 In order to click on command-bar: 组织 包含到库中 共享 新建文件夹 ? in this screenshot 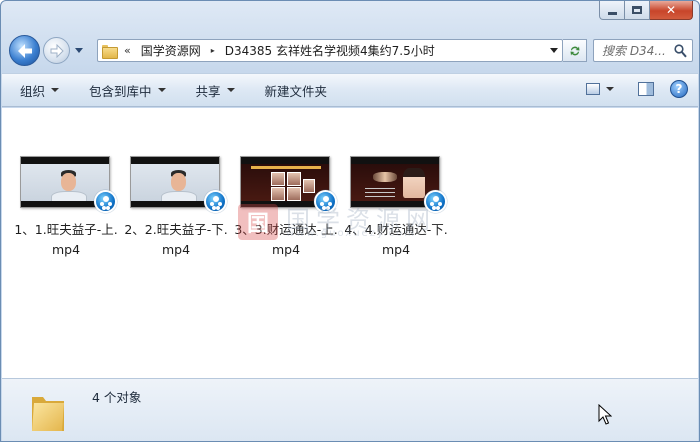, I will do `click(350, 90)`.